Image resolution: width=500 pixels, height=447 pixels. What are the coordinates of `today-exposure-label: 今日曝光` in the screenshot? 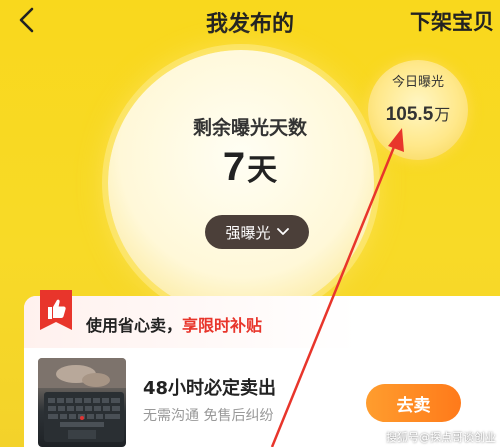 It's located at (417, 82).